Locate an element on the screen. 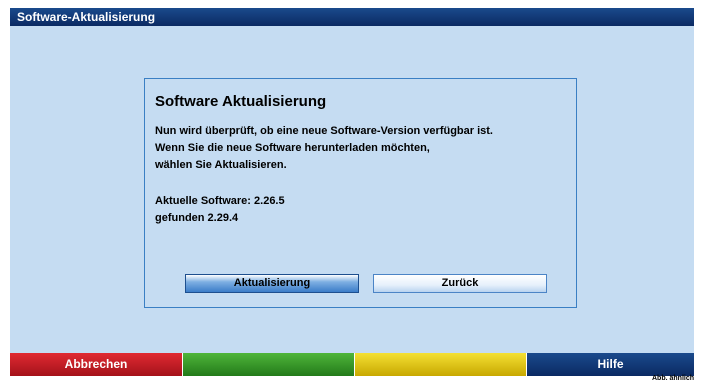  color-key-bar: Abbrechen Hilfe is located at coordinates (352, 364).